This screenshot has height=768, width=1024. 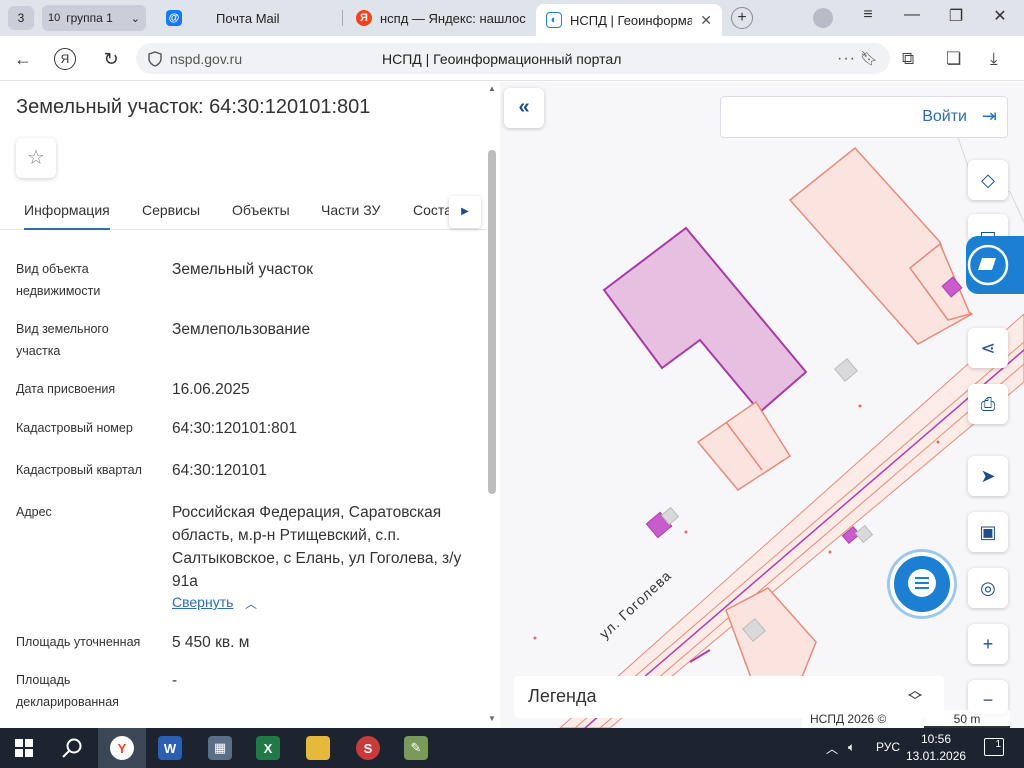 I want to click on location-search-icon: ◎, so click(x=988, y=588).